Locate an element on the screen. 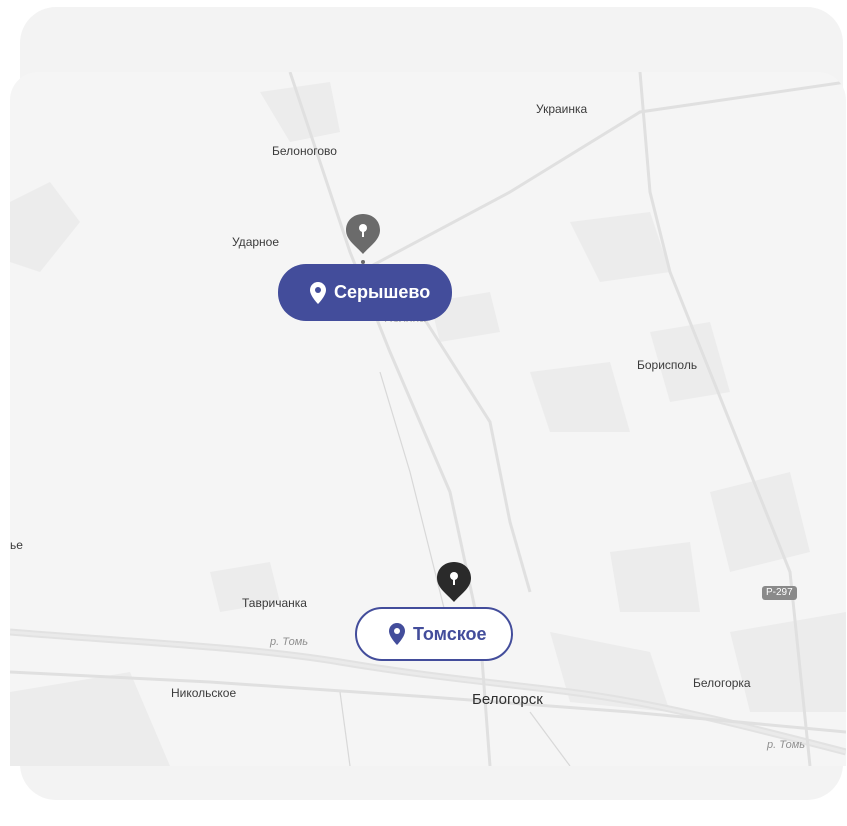 The image size is (847, 826). location-name: Томское is located at coordinates (450, 633).